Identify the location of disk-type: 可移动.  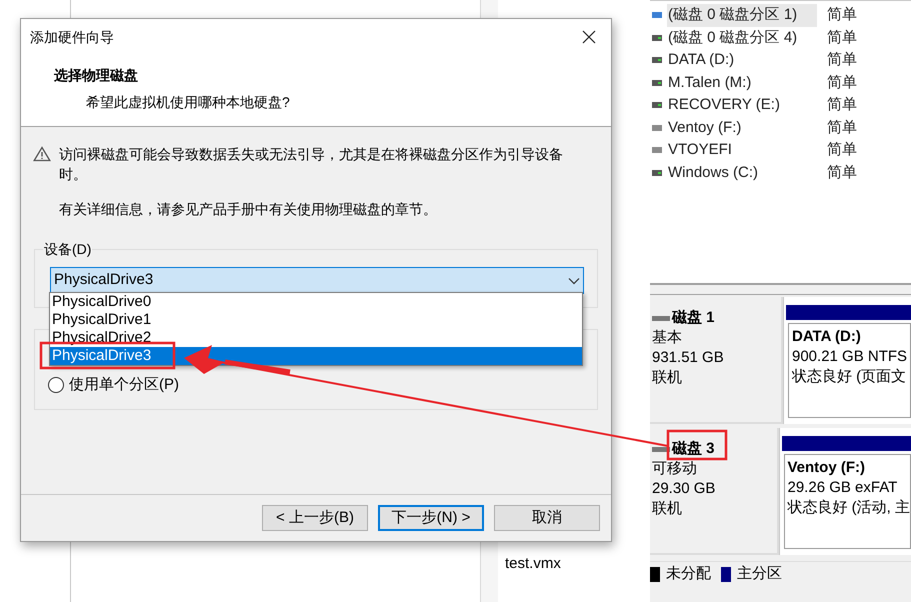
(675, 469).